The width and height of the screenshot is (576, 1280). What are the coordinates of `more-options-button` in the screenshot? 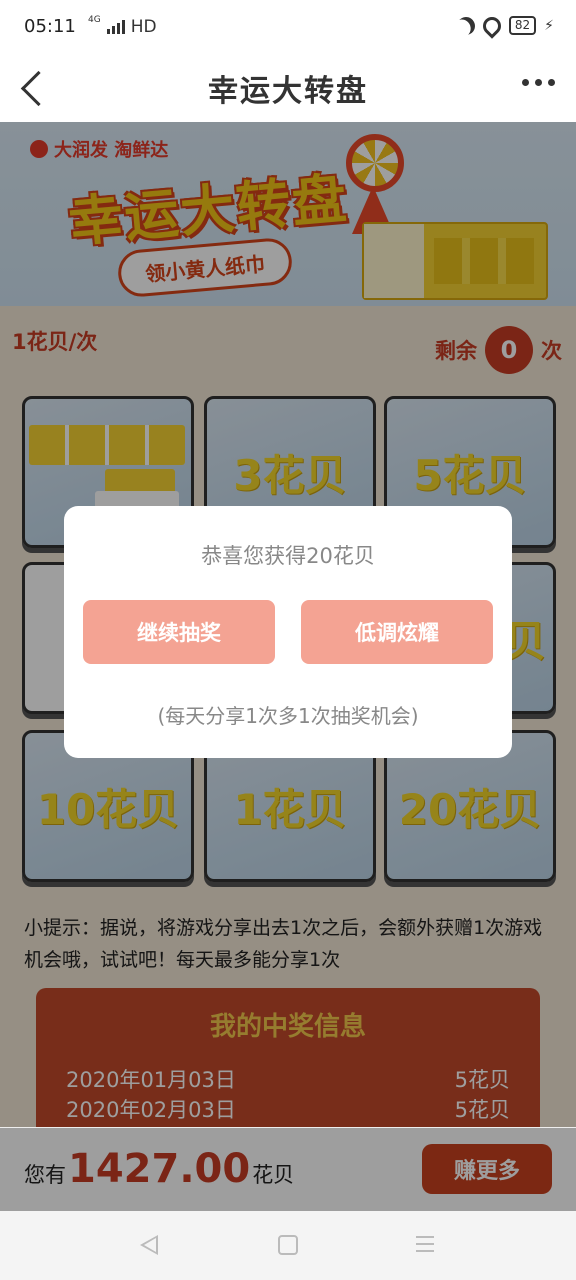 It's located at (538, 82).